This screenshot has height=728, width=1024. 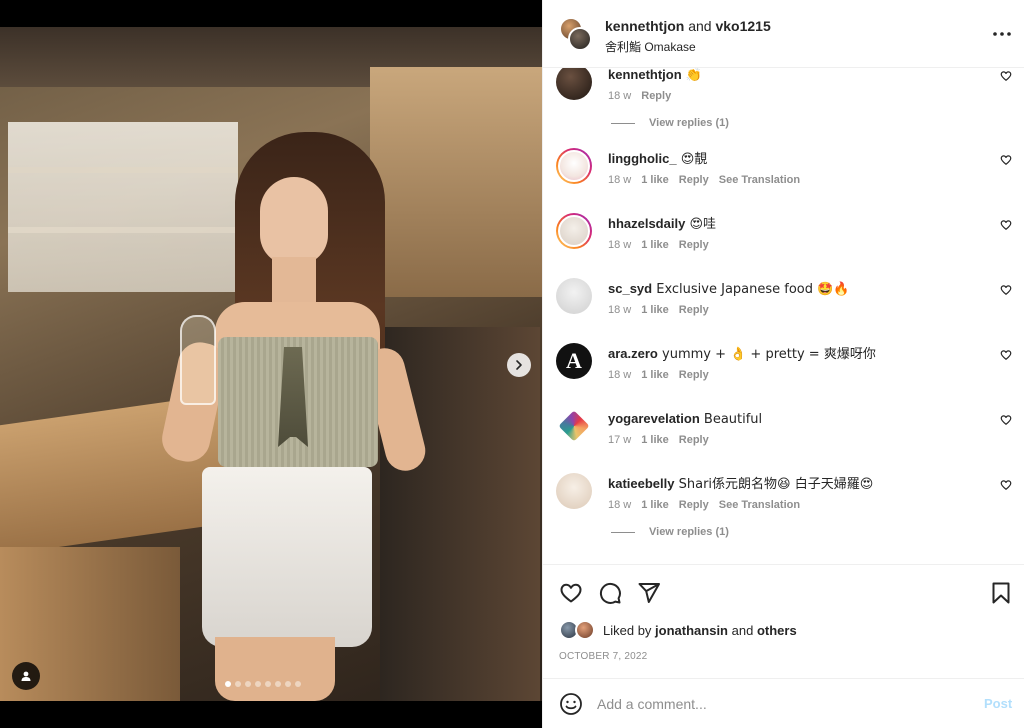 I want to click on avatar: A, so click(x=574, y=361).